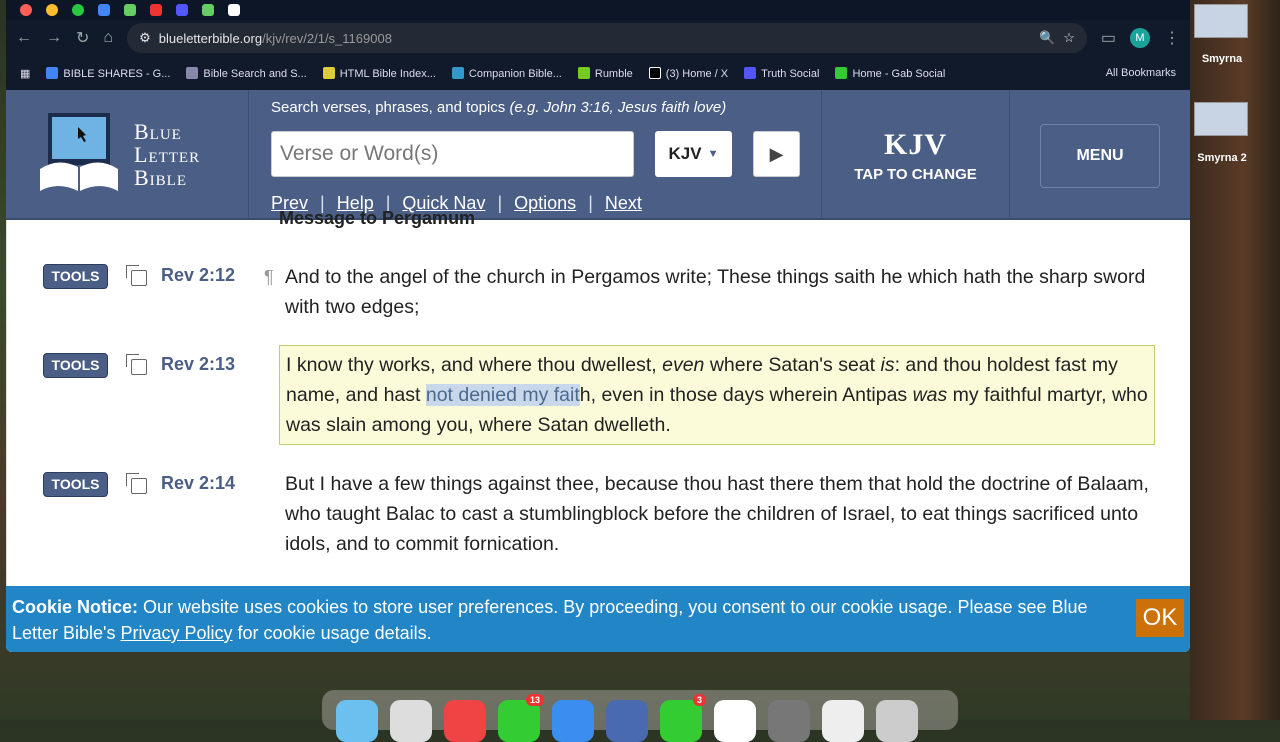 The height and width of the screenshot is (742, 1280). Describe the element at coordinates (1140, 38) in the screenshot. I see `profile-avatar: M` at that location.